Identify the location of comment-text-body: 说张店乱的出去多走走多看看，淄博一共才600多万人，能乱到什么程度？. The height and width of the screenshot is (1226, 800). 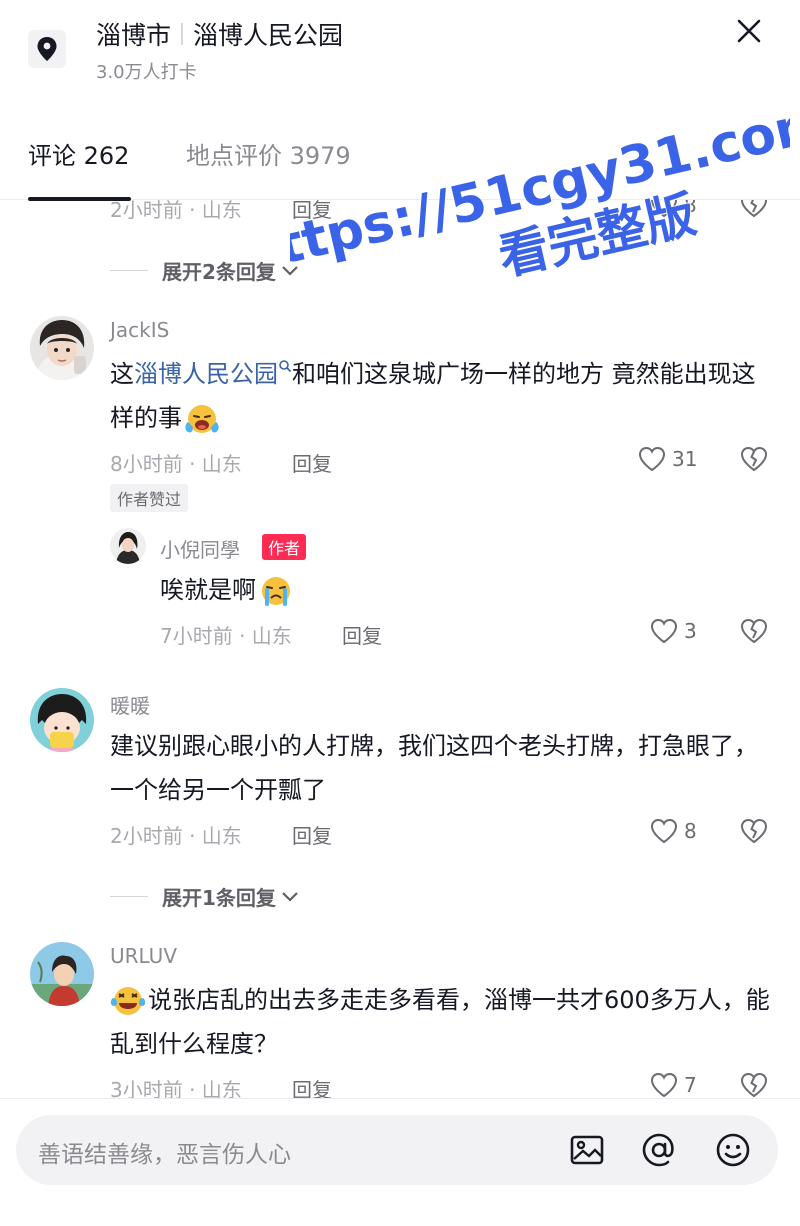
(440, 1022).